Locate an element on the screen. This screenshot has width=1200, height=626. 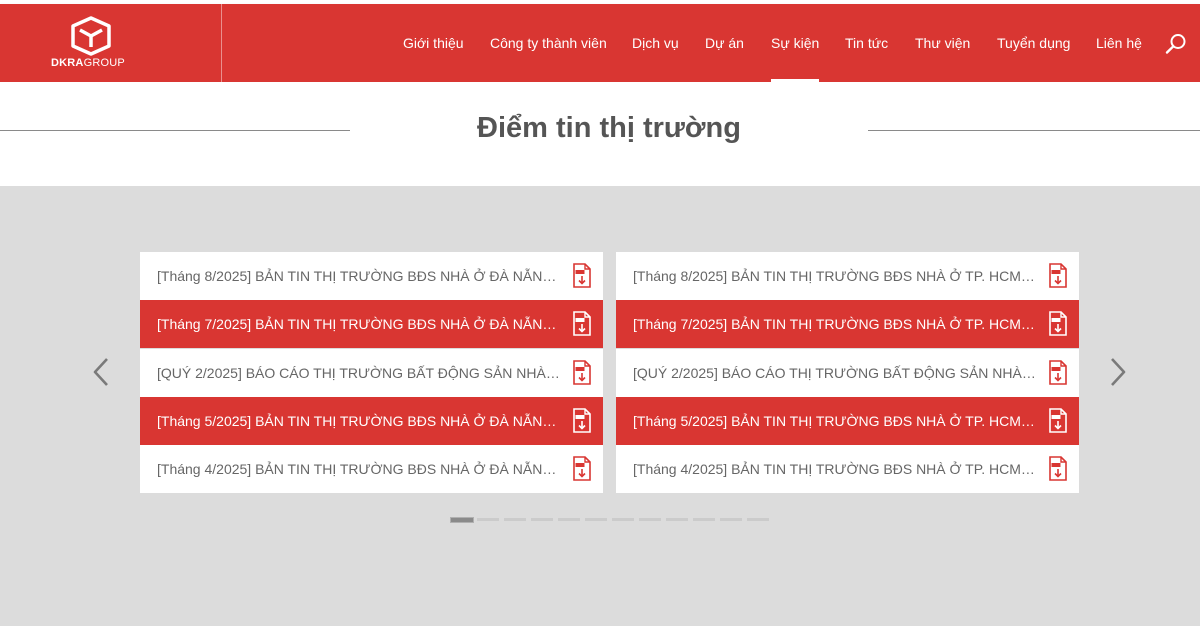
nav-item-dich-vu: Dịch vụ is located at coordinates (655, 43).